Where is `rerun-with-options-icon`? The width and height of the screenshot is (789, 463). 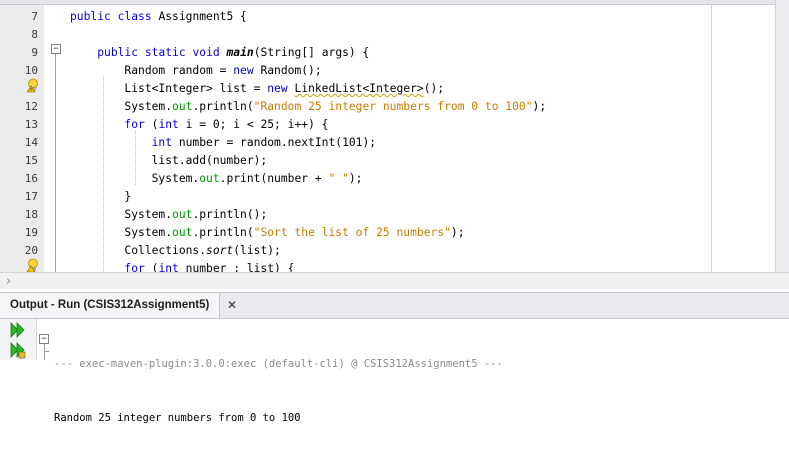
rerun-with-options-icon is located at coordinates (18, 350).